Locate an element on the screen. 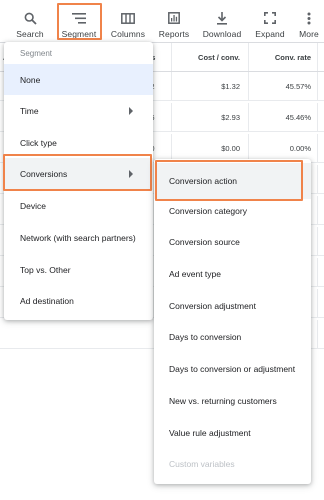  menu-item-label: Network (with search partners) is located at coordinates (78, 237).